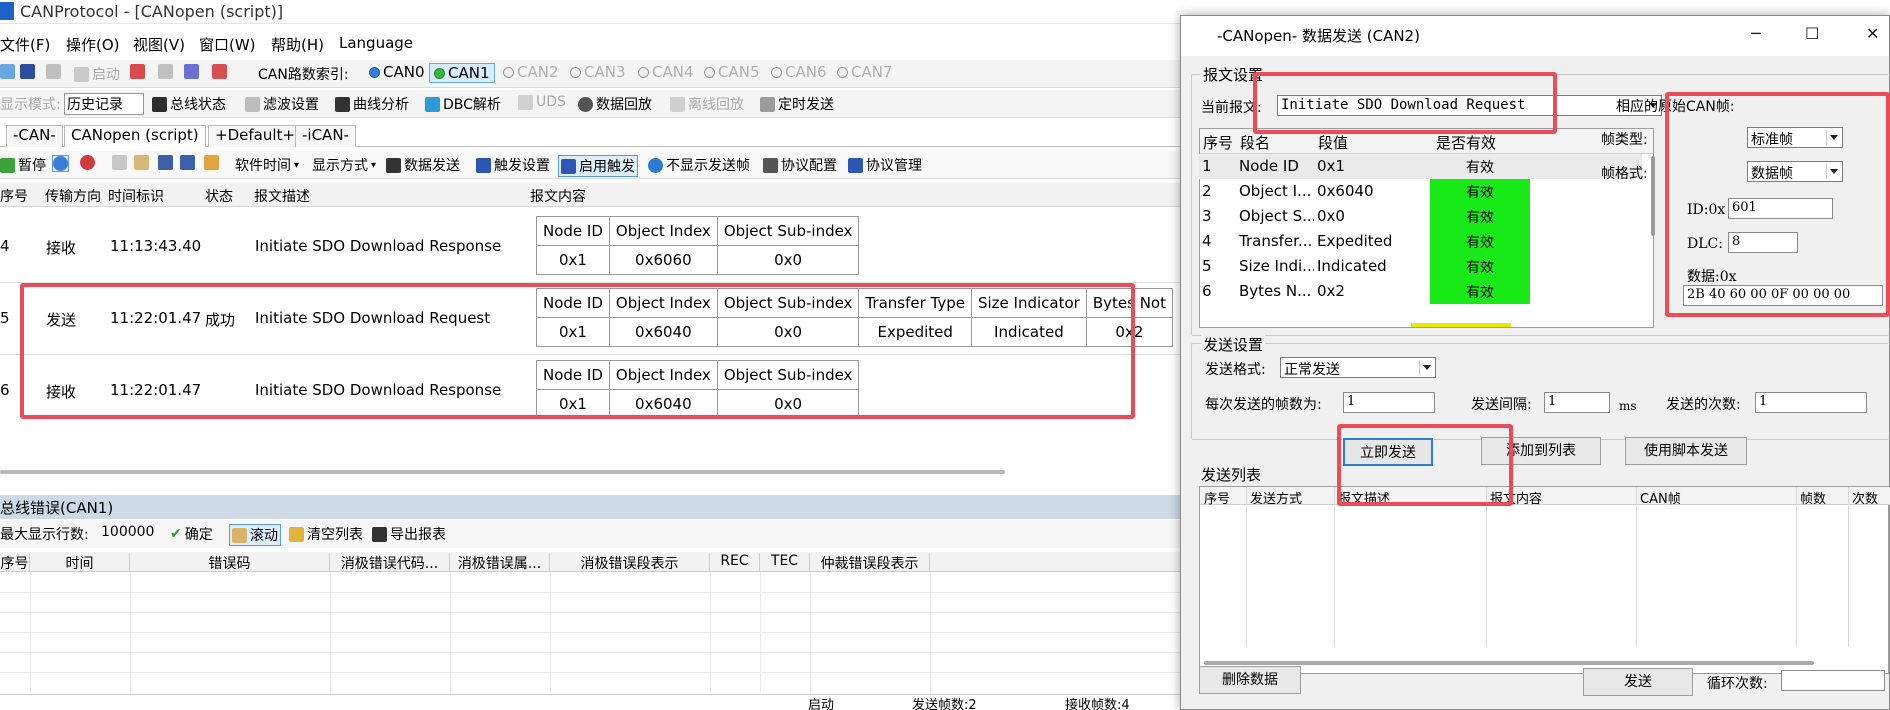  What do you see at coordinates (1686, 451) in the screenshot?
I see `script-send-button: 使用脚本发送` at bounding box center [1686, 451].